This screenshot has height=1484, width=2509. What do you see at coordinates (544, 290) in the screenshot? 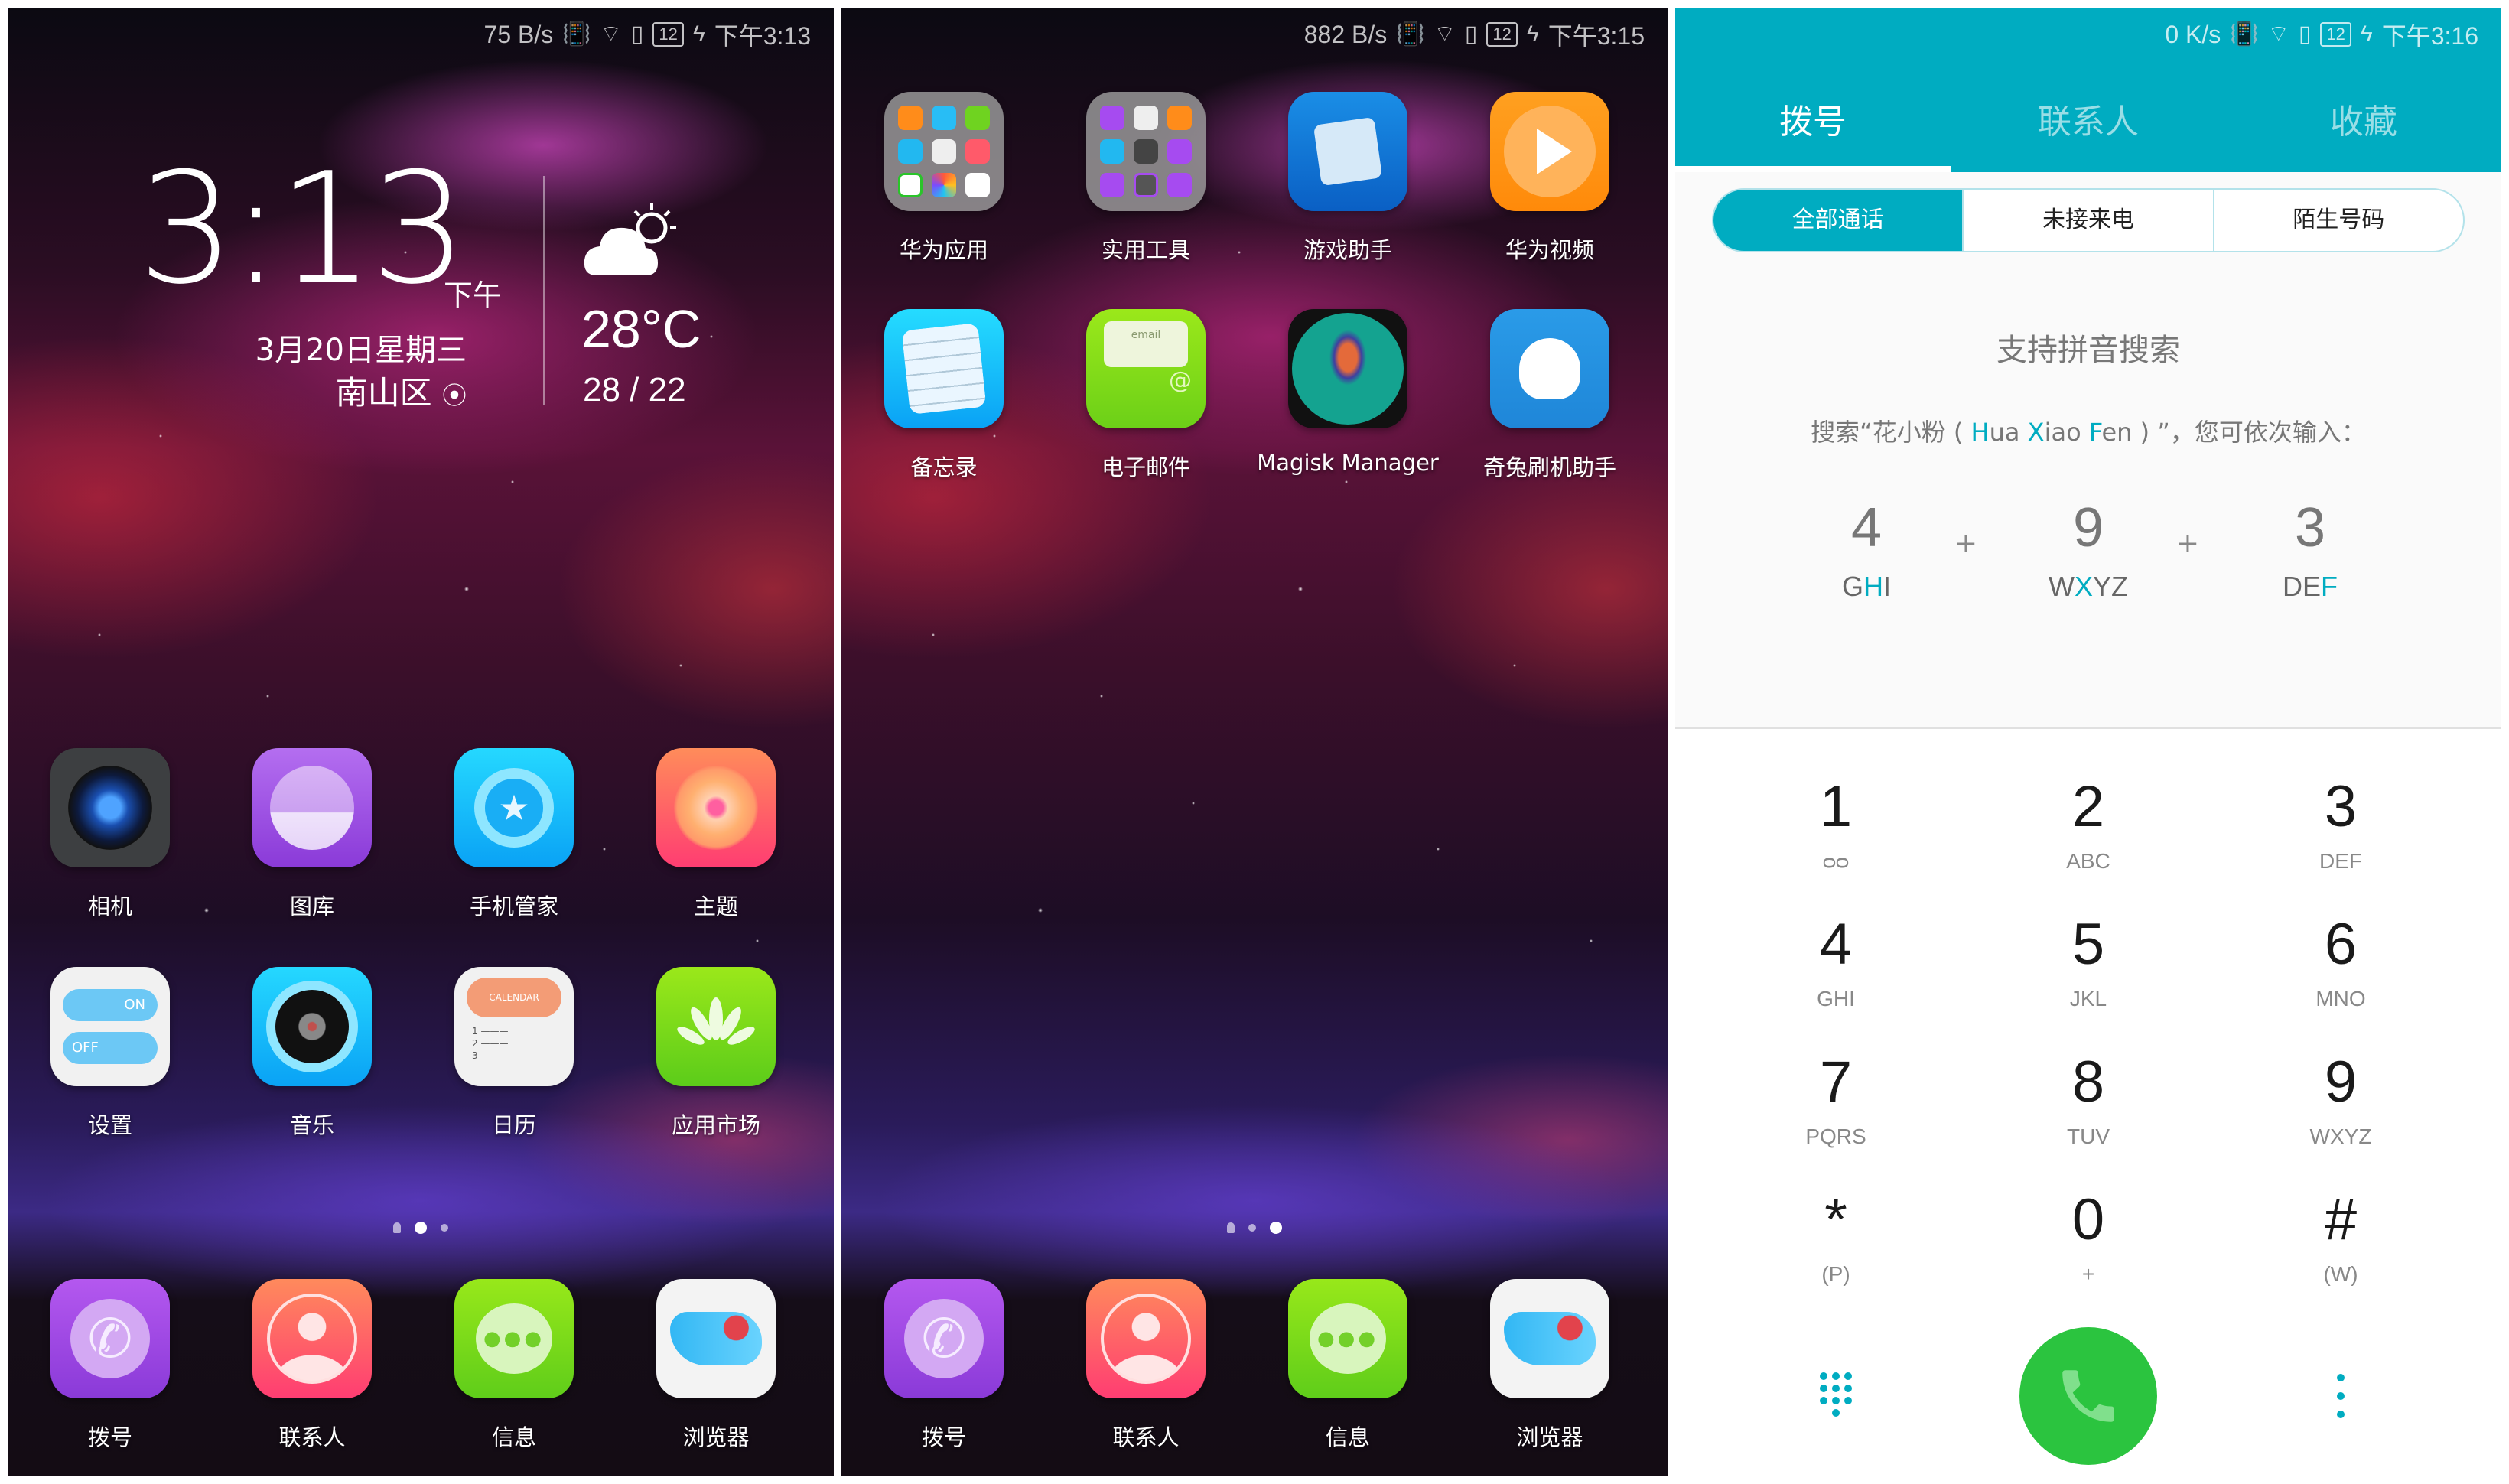
I see `widget-divider` at bounding box center [544, 290].